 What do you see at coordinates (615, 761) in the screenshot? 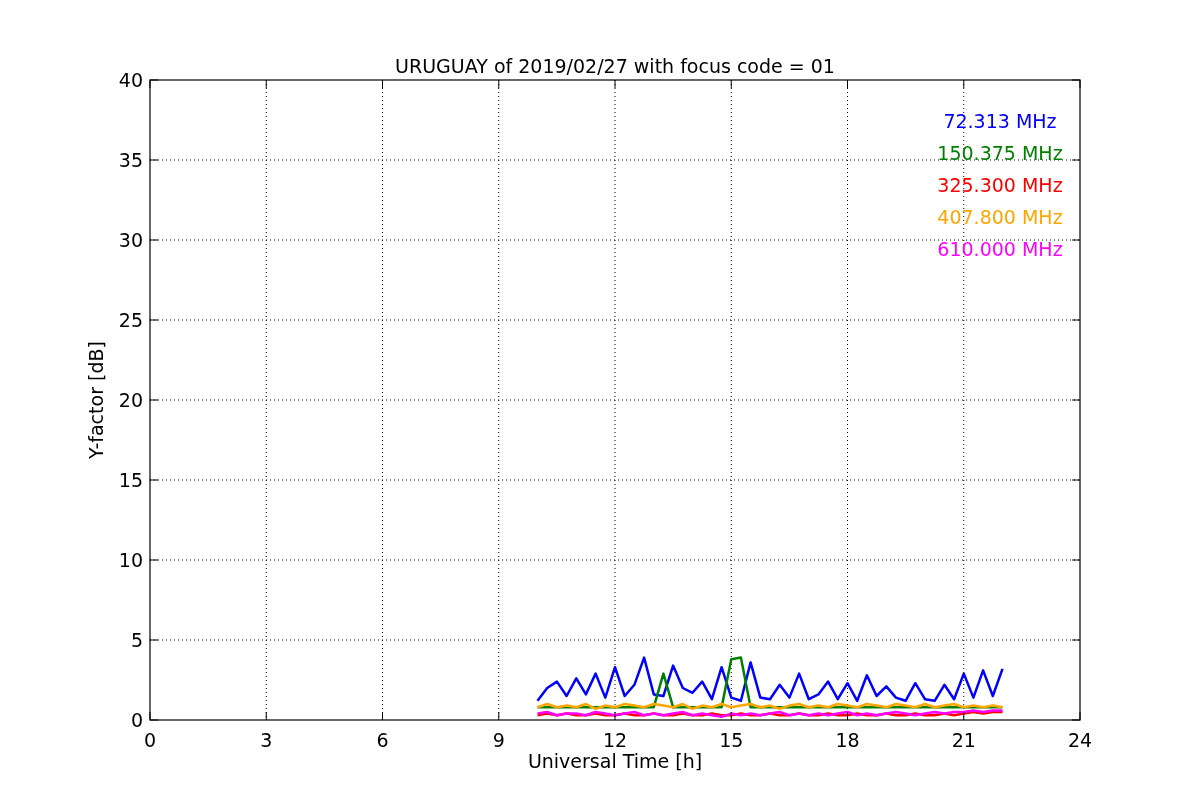
I see `x-axis-label: Universal Time [h]` at bounding box center [615, 761].